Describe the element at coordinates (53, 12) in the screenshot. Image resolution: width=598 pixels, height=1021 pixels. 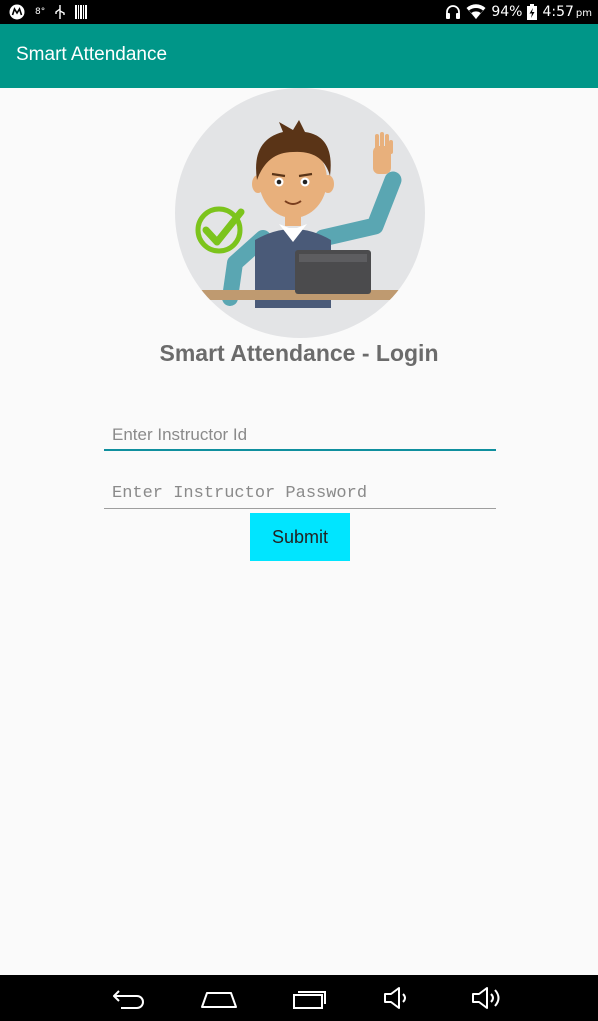
I see `status-left-icons: 8°` at that location.